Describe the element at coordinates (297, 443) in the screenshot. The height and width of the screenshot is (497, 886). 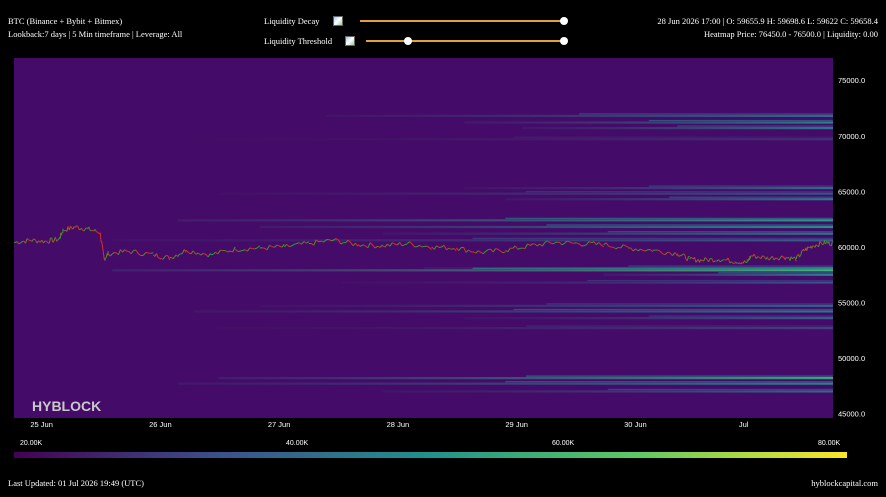
I see `colorbar-label: 40.00K` at that location.